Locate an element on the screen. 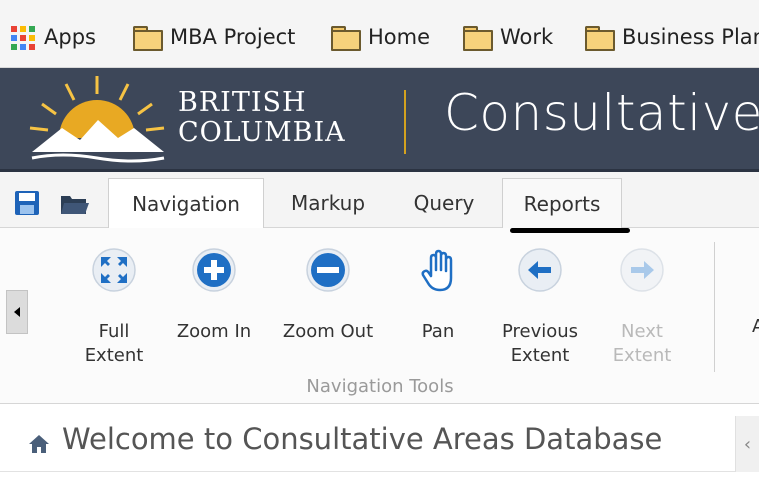  collapse-panel-button: ‹ is located at coordinates (747, 444).